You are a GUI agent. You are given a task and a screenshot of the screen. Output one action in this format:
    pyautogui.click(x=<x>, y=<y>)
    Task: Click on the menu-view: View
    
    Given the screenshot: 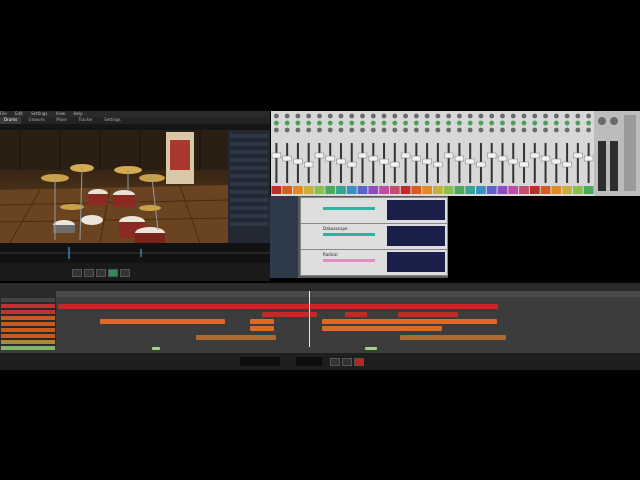 What is the action you would take?
    pyautogui.click(x=61, y=113)
    